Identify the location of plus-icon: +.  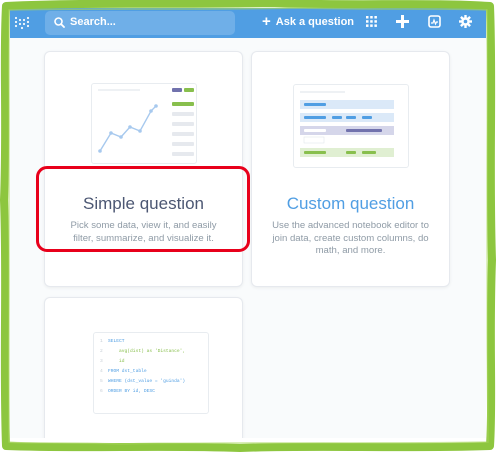
(266, 21).